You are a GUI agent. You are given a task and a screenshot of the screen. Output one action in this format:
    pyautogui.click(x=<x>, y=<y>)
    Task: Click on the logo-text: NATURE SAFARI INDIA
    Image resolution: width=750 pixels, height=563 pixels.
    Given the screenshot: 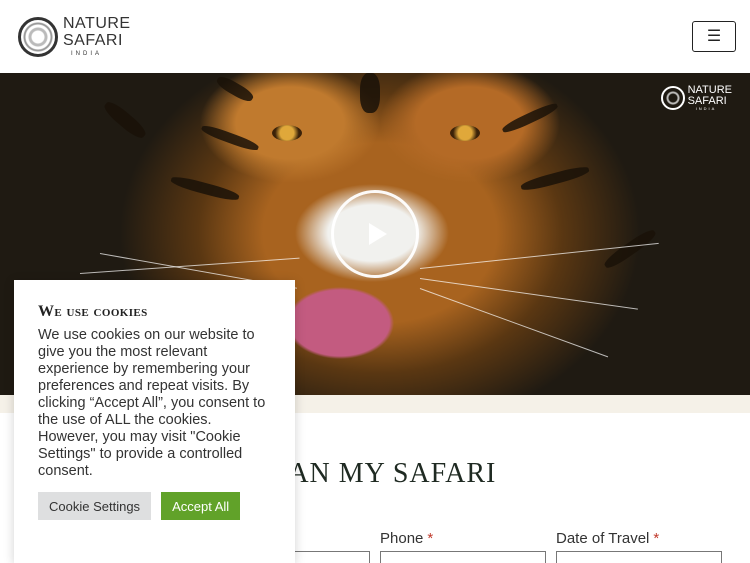 What is the action you would take?
    pyautogui.click(x=97, y=36)
    